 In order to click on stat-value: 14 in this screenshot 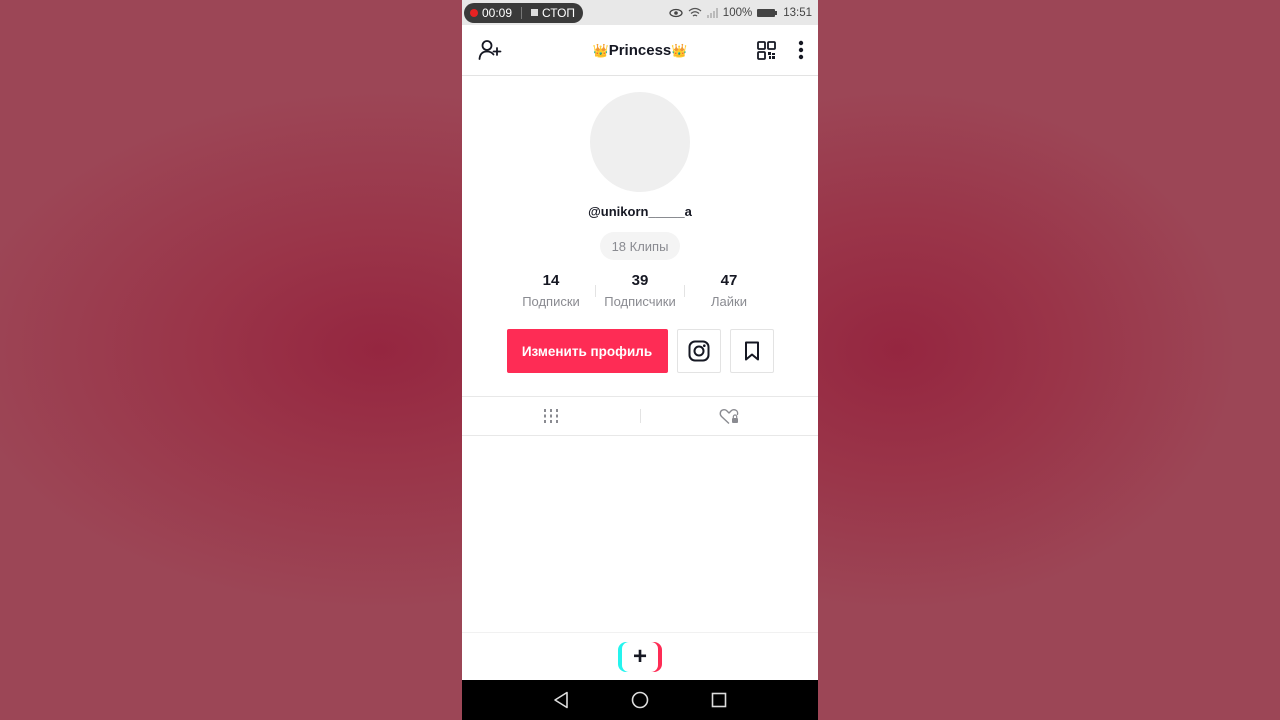, I will do `click(551, 280)`.